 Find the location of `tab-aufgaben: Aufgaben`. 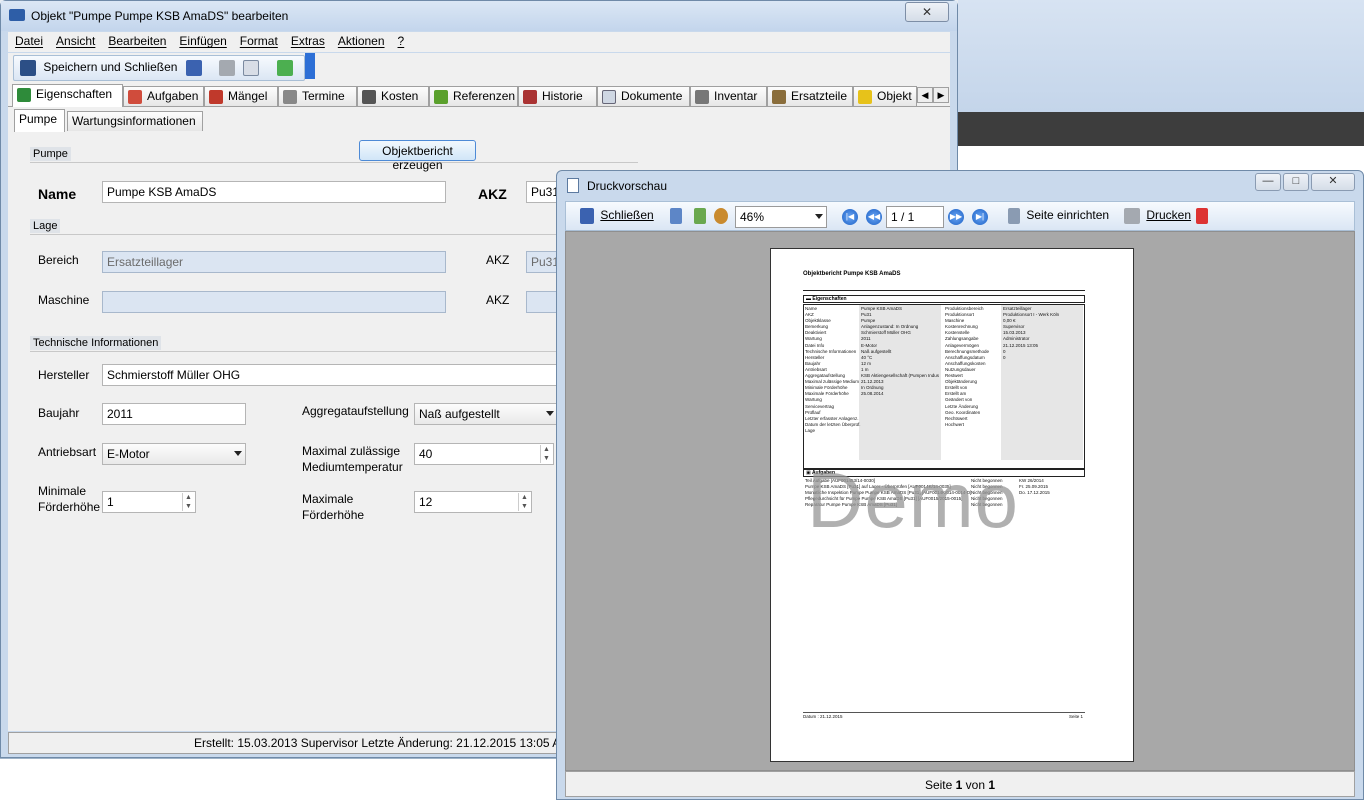

tab-aufgaben: Aufgaben is located at coordinates (163, 96).